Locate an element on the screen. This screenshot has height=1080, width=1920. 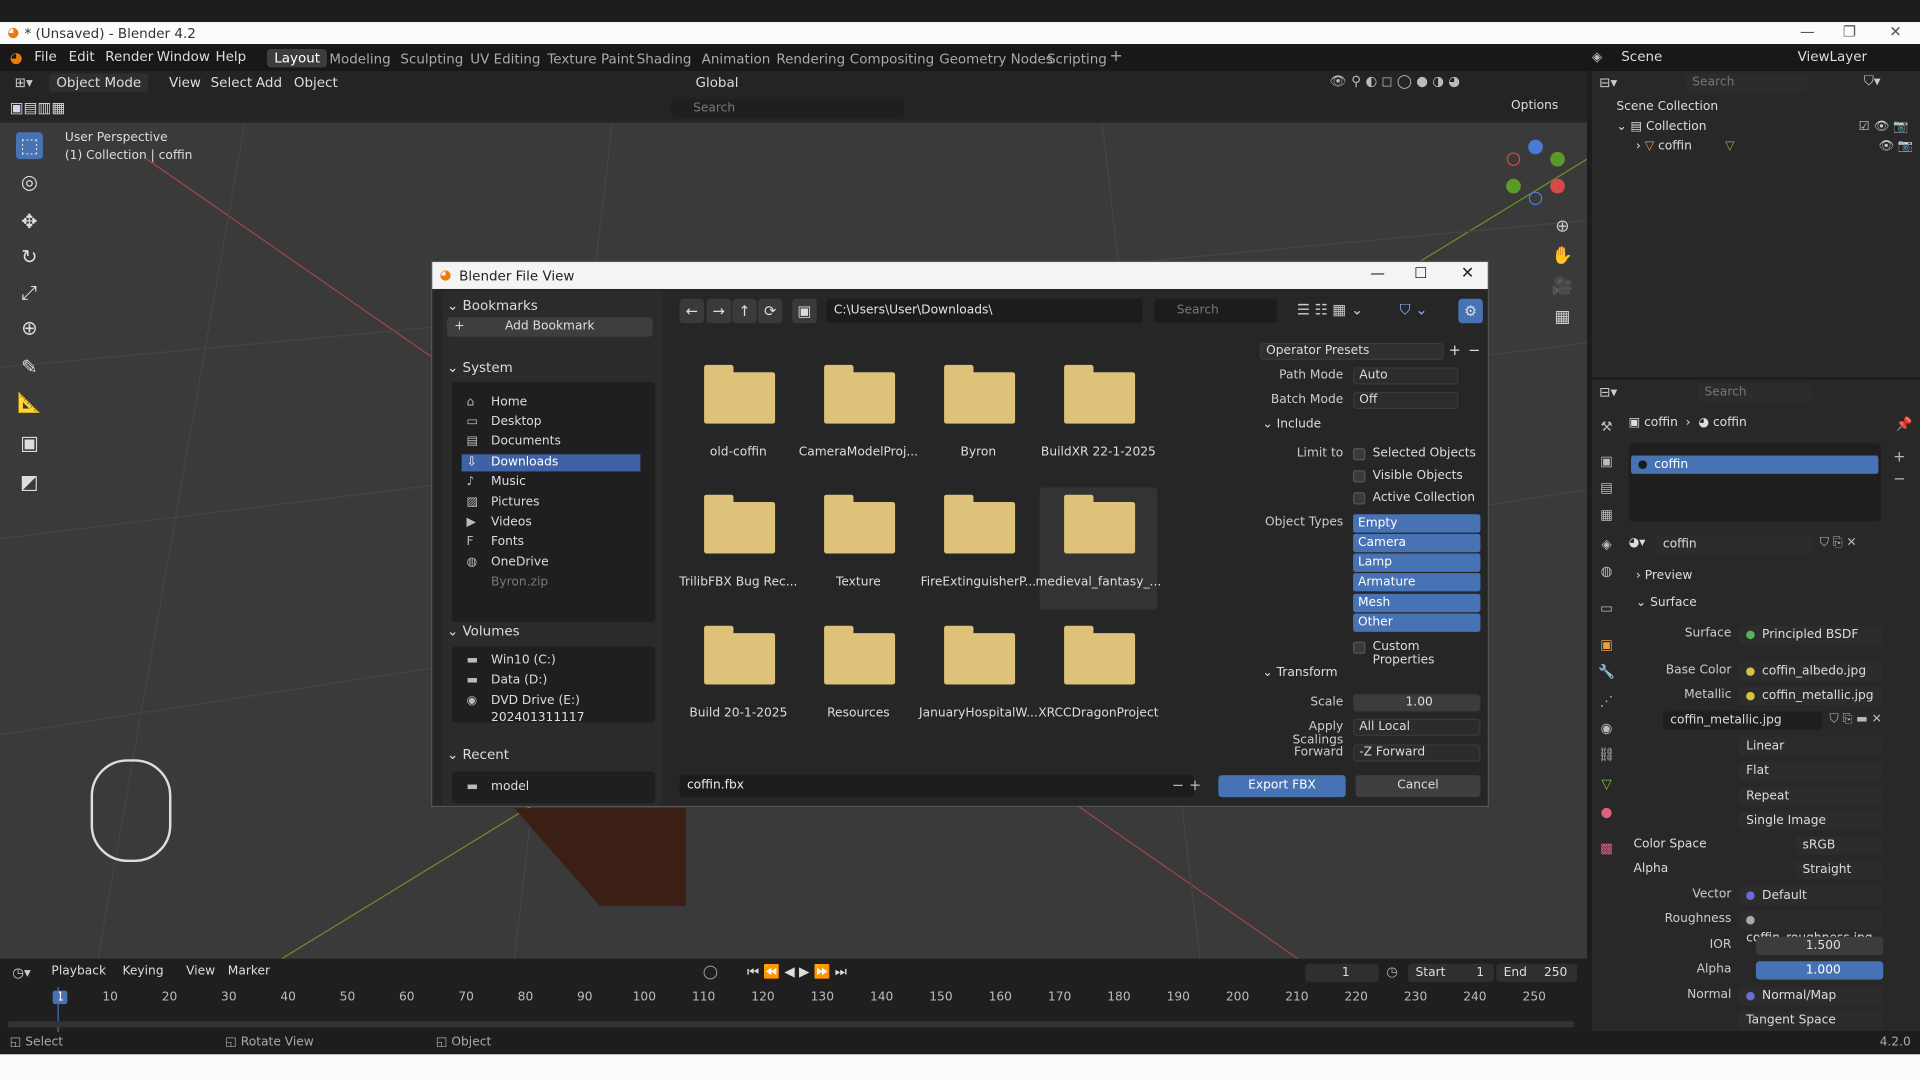
operator-presets-select: Operator Presets is located at coordinates (1352, 351).